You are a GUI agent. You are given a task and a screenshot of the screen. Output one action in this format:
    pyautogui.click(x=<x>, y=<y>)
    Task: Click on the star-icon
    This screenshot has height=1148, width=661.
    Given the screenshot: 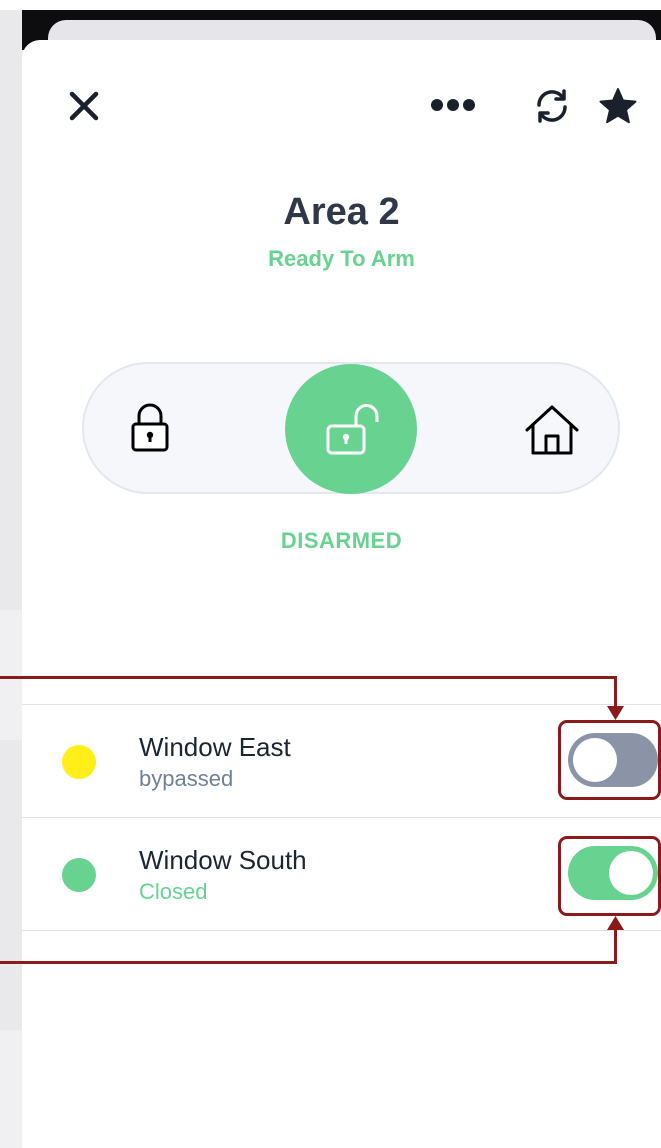 What is the action you would take?
    pyautogui.click(x=618, y=106)
    